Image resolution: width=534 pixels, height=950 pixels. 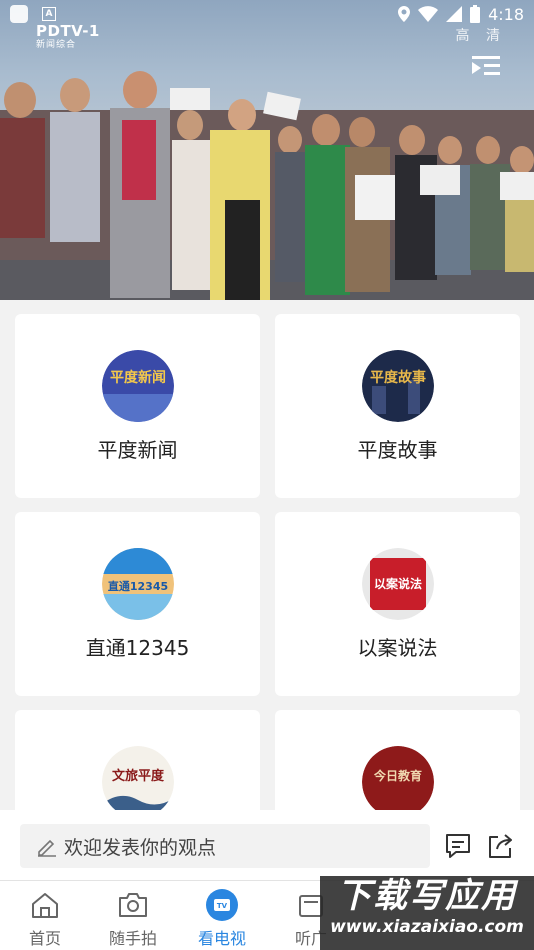 What do you see at coordinates (138, 377) in the screenshot?
I see `thumb-text: 平度新闻` at bounding box center [138, 377].